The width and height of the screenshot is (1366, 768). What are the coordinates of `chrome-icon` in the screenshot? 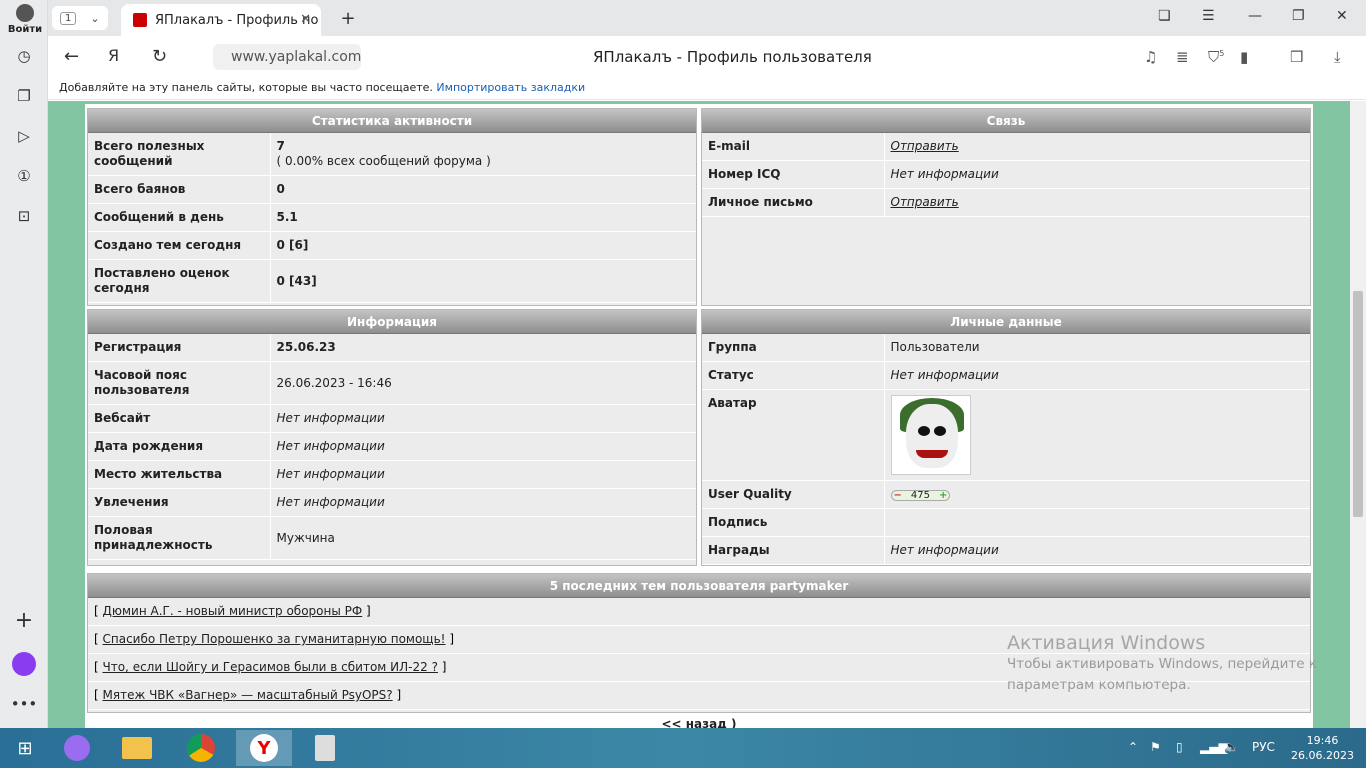 It's located at (201, 748).